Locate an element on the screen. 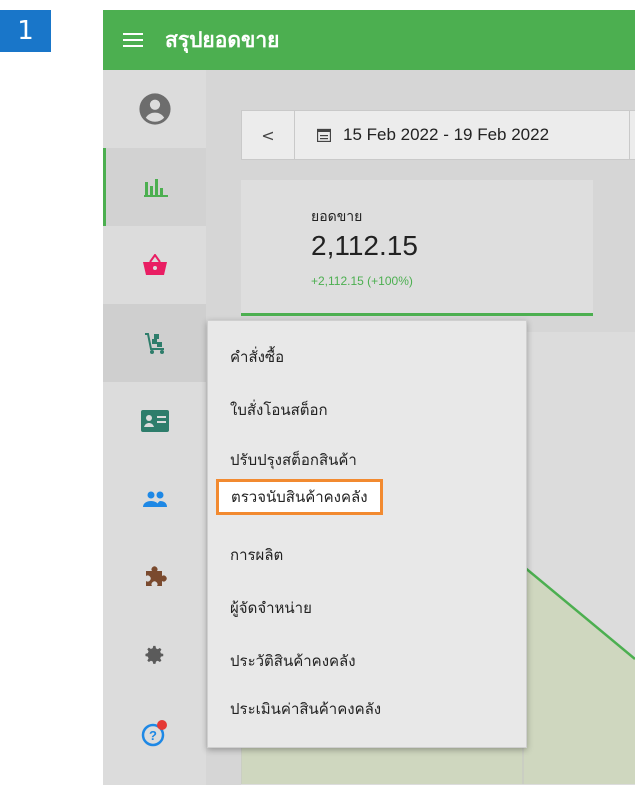  help-icon: ? is located at coordinates (154, 733).